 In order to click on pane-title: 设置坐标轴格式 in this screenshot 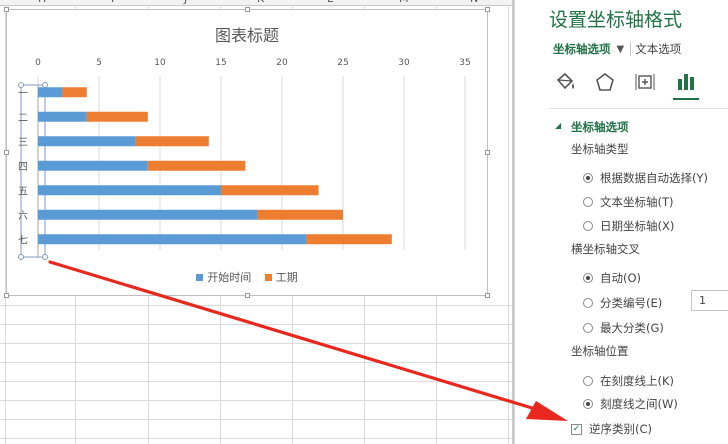, I will do `click(616, 20)`.